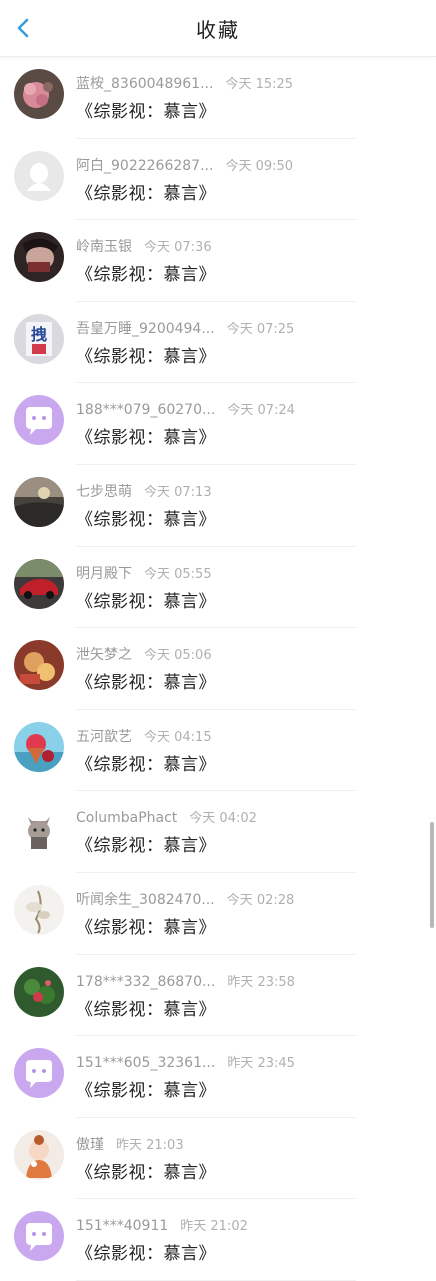 The width and height of the screenshot is (436, 1281). What do you see at coordinates (178, 574) in the screenshot?
I see `timestamp: 今天 05:55` at bounding box center [178, 574].